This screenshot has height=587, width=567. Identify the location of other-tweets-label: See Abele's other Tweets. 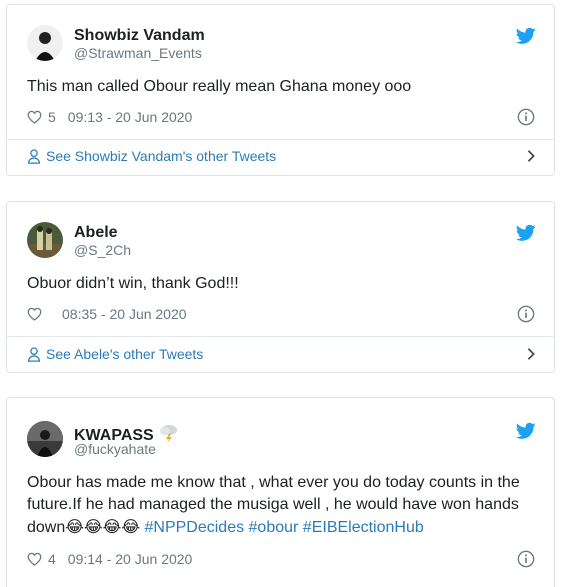
(125, 354).